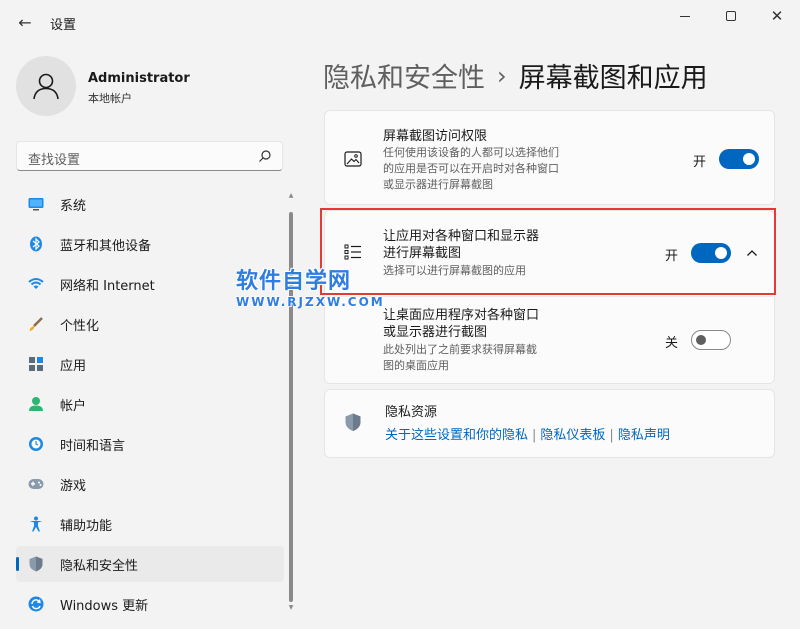 The image size is (800, 629). Describe the element at coordinates (36, 484) in the screenshot. I see `gamepad-icon` at that location.